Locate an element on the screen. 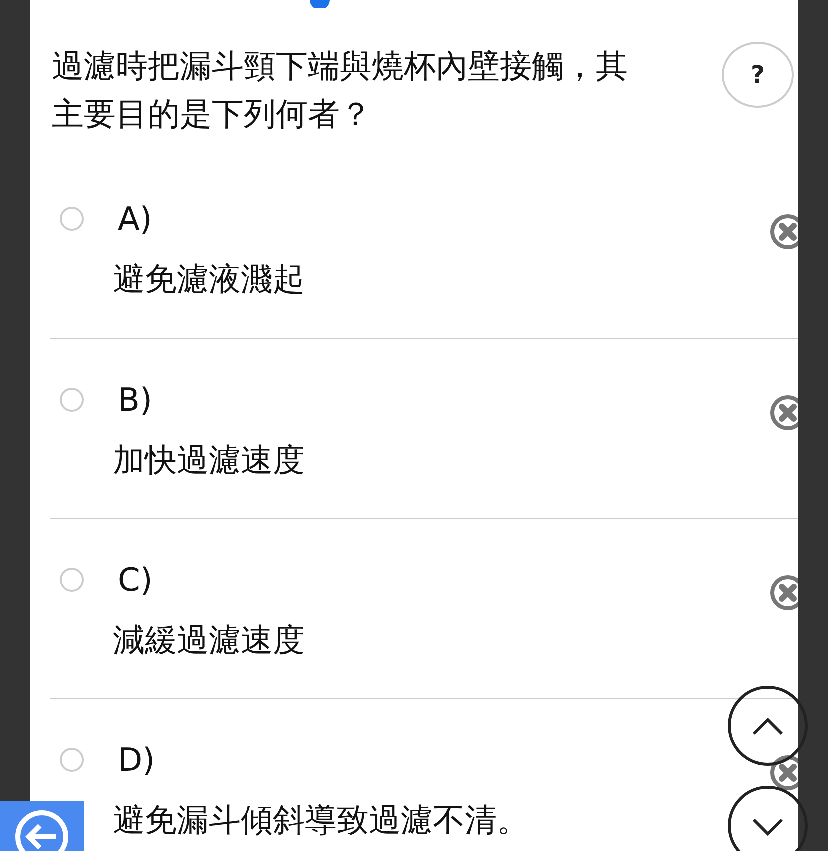  scroll-down-button is located at coordinates (768, 818).